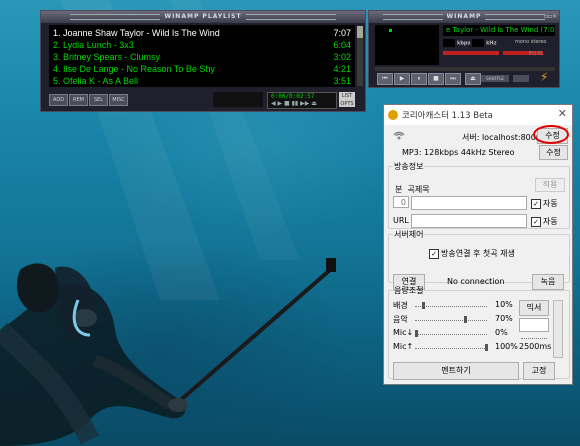 This screenshot has height=446, width=580. What do you see at coordinates (539, 371) in the screenshot?
I see `fix-button: 고정` at bounding box center [539, 371].